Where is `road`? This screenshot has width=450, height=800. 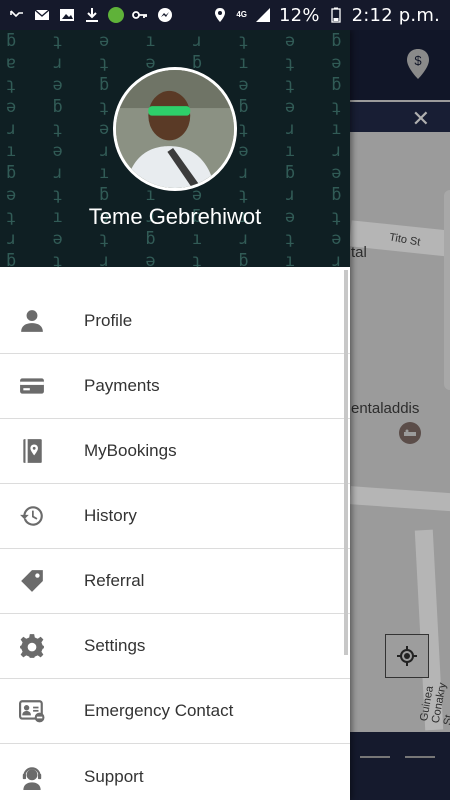
road is located at coordinates (399, 499).